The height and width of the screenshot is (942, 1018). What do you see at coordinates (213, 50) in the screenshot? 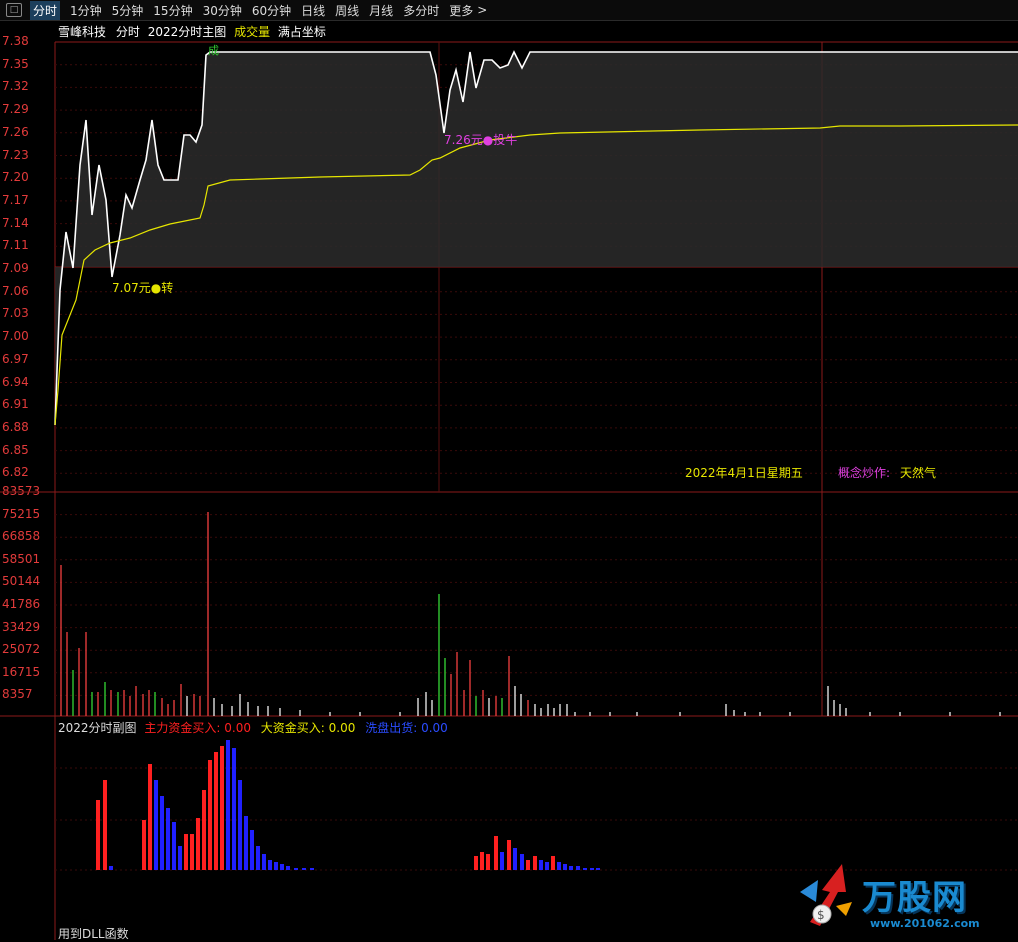
I see `buy-mark: 成` at bounding box center [213, 50].